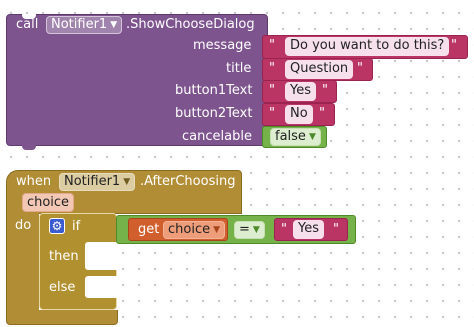 The image size is (474, 327). I want to click on compare-operator-dropdown: = ▼, so click(249, 230).